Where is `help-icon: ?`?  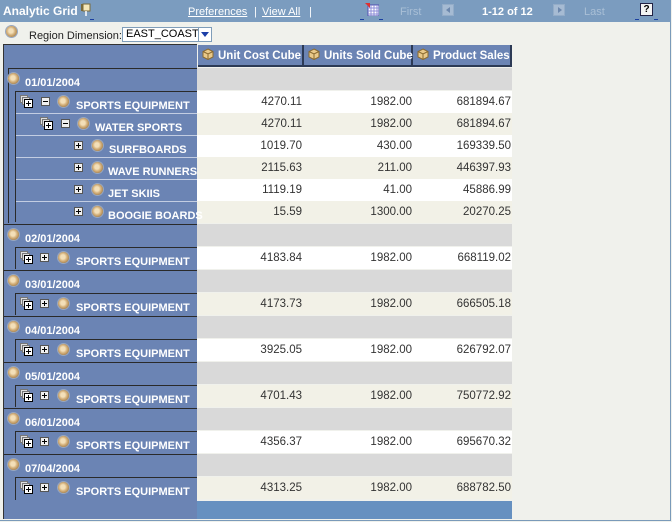
help-icon: ? is located at coordinates (646, 9).